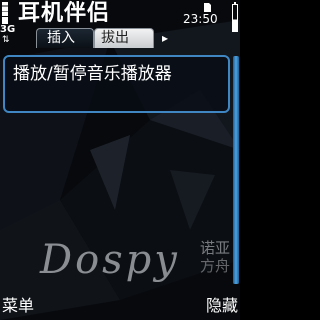 The width and height of the screenshot is (320, 320). I want to click on data-transfer-icon: ⇅, so click(6, 40).